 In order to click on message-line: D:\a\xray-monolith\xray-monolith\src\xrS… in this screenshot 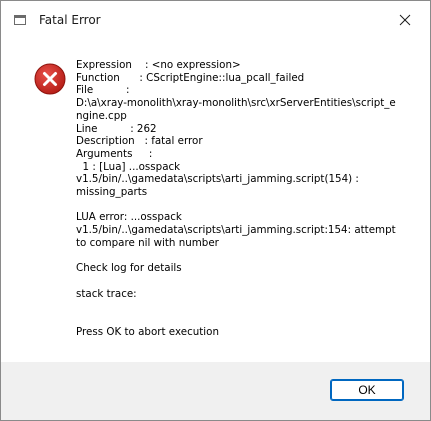, I will do `click(236, 103)`.